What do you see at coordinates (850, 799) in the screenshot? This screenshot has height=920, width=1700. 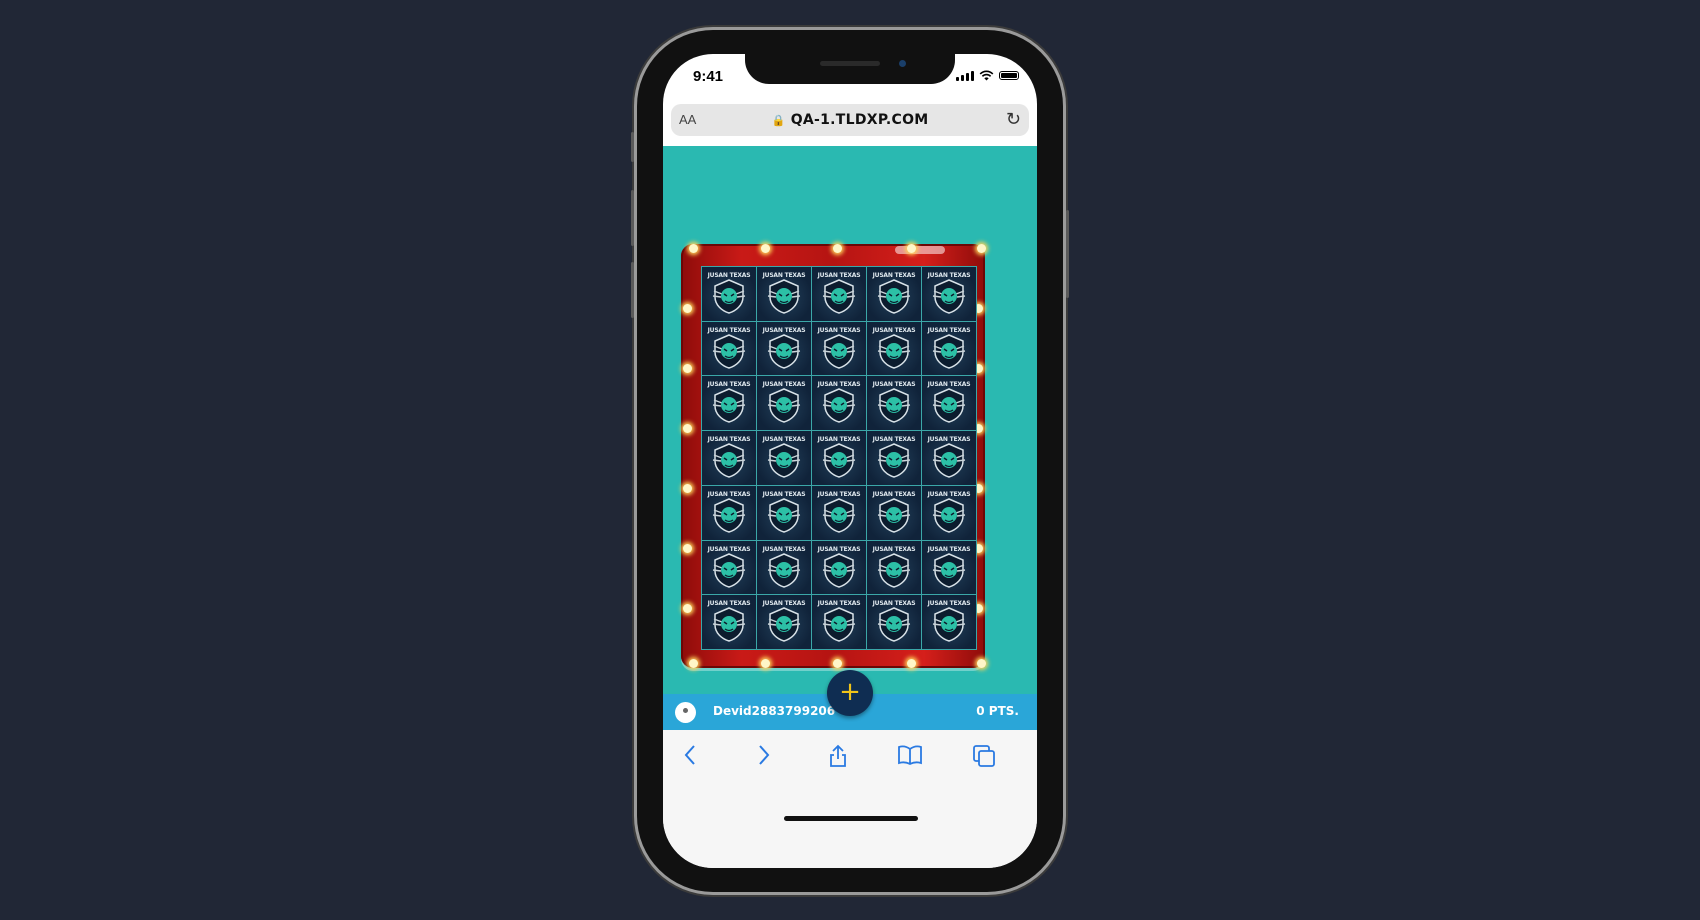 I see `browser-toolbar` at bounding box center [850, 799].